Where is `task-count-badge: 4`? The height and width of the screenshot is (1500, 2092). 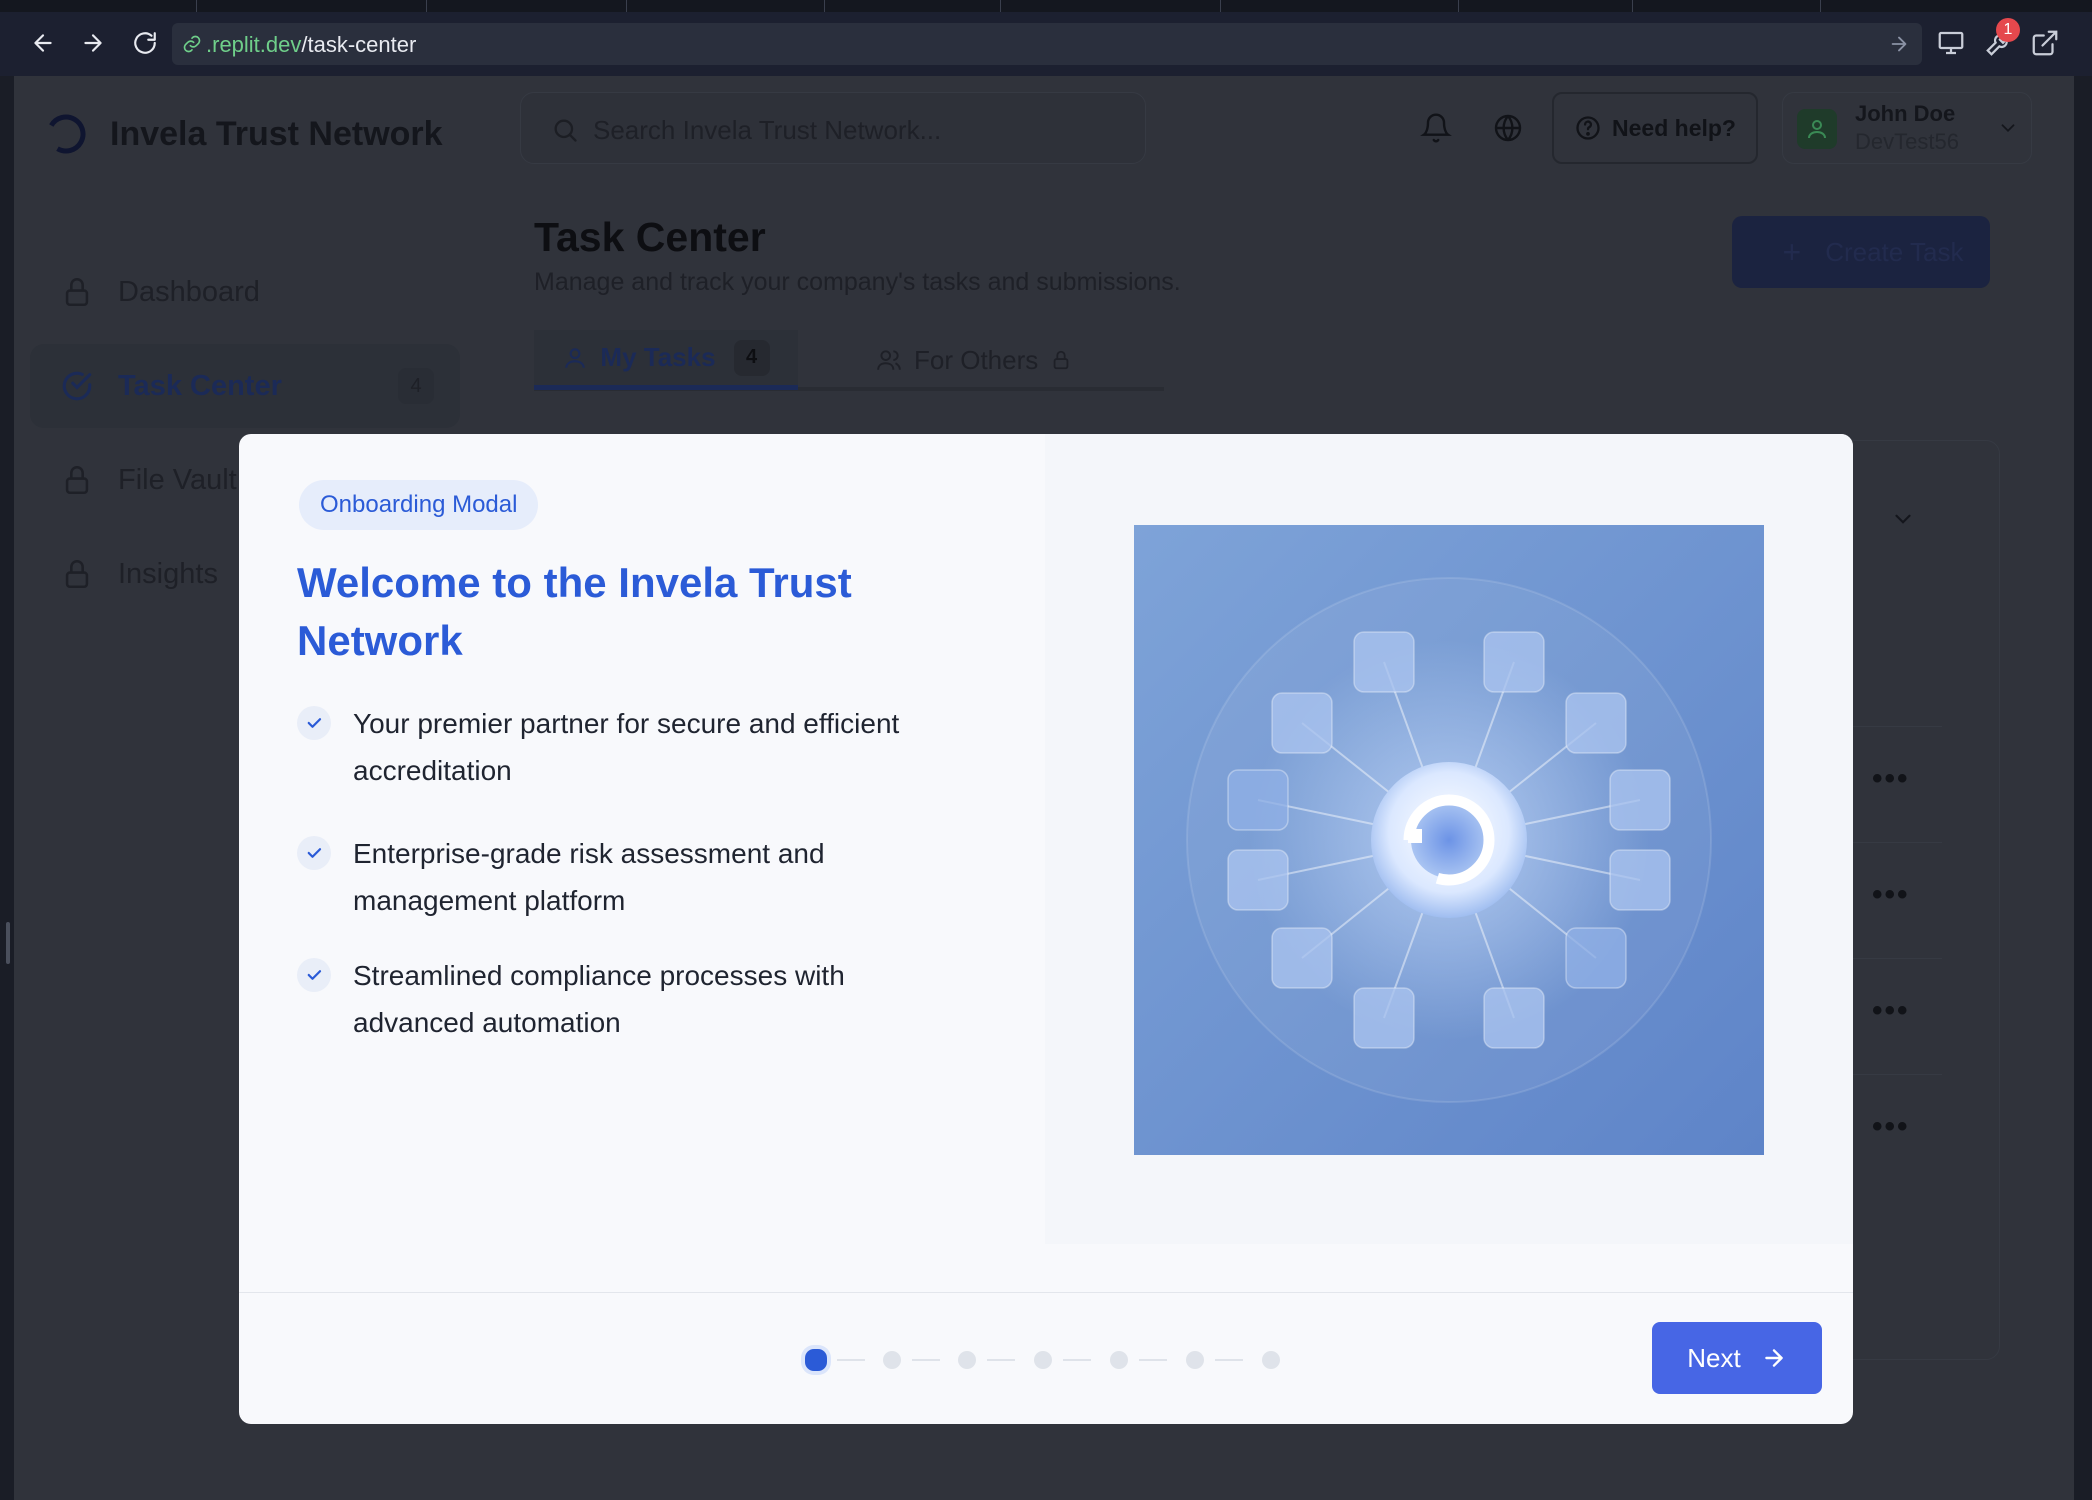 task-count-badge: 4 is located at coordinates (416, 386).